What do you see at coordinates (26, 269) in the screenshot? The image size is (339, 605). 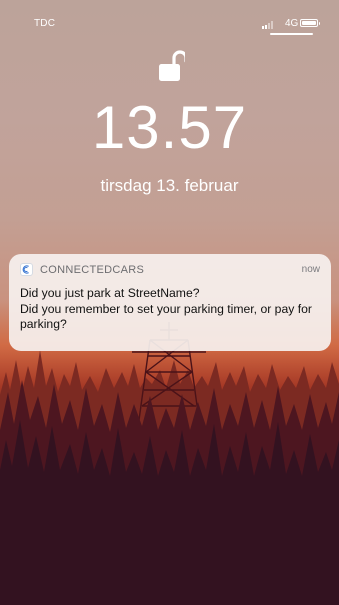 I see `connectedcars-logo-icon` at bounding box center [26, 269].